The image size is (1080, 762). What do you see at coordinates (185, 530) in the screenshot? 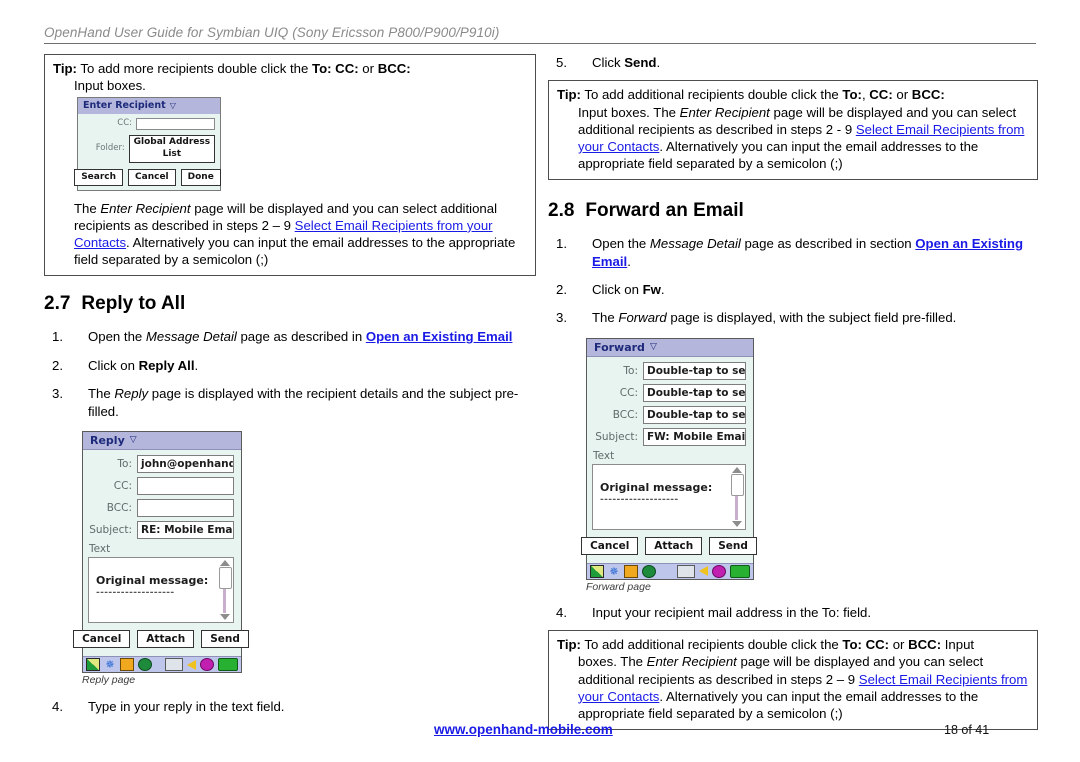
I see `subject-input: RE: Mobile Email` at bounding box center [185, 530].